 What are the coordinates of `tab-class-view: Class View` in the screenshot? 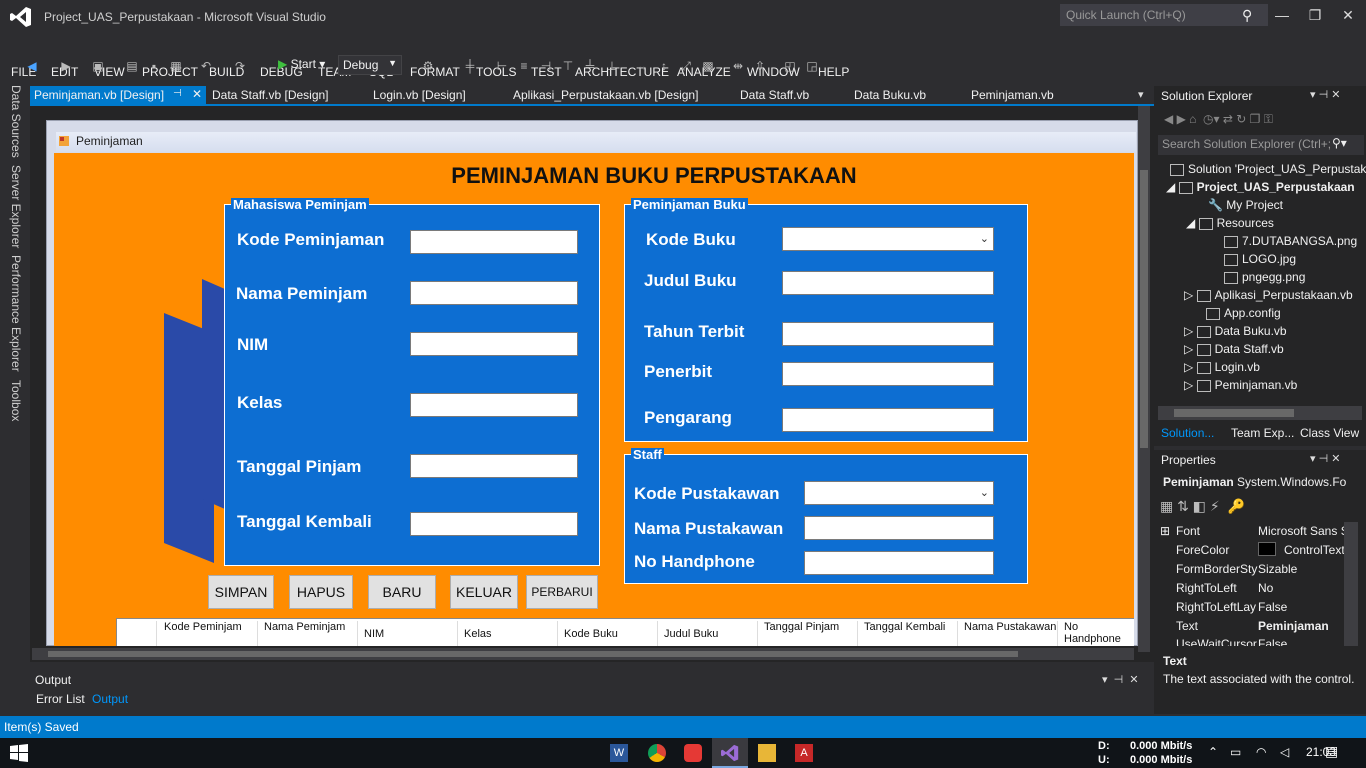 It's located at (1329, 433).